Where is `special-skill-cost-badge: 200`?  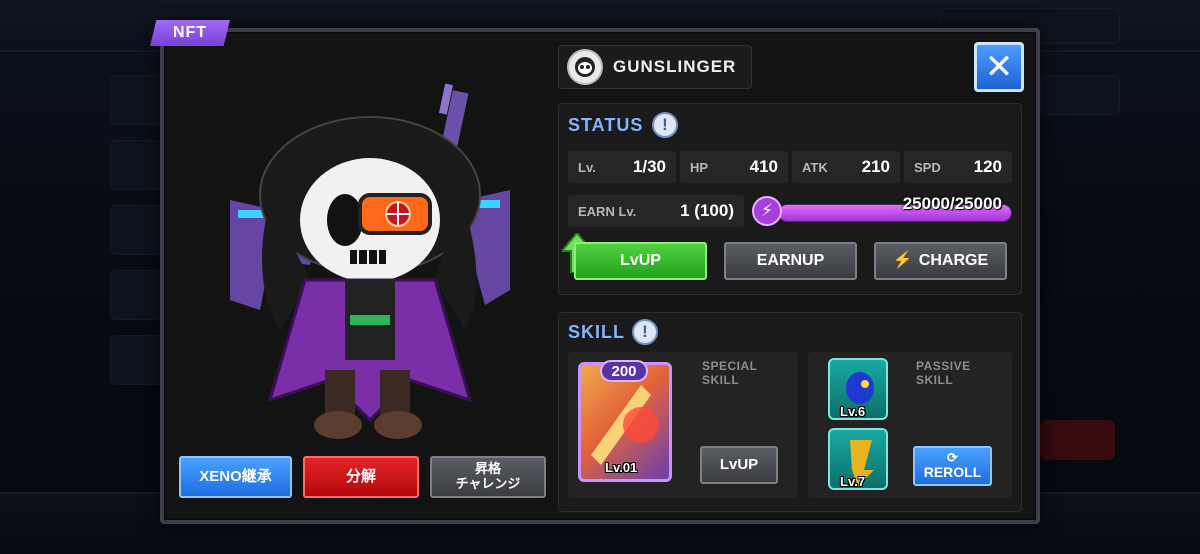 special-skill-cost-badge: 200 is located at coordinates (624, 371).